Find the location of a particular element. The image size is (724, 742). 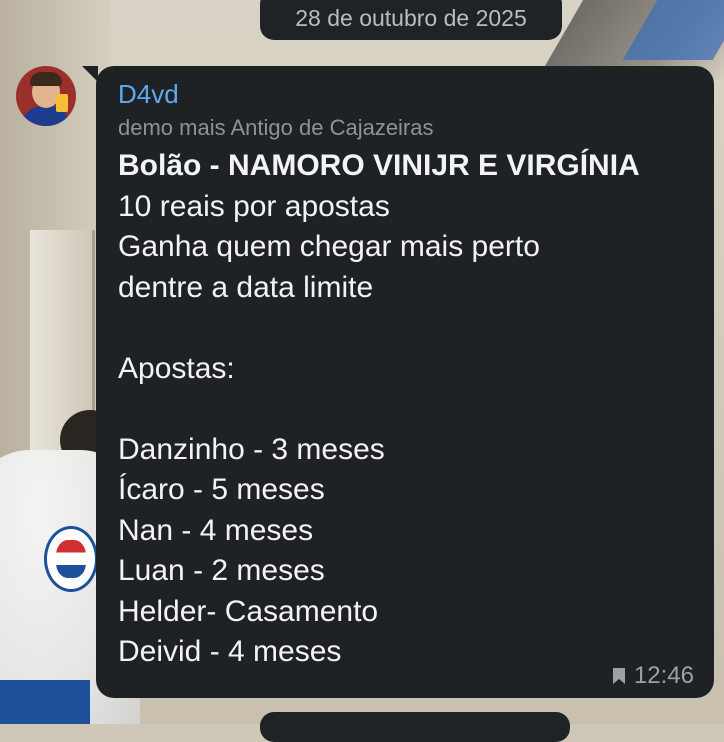

sender-name: D4vd is located at coordinates (405, 94).